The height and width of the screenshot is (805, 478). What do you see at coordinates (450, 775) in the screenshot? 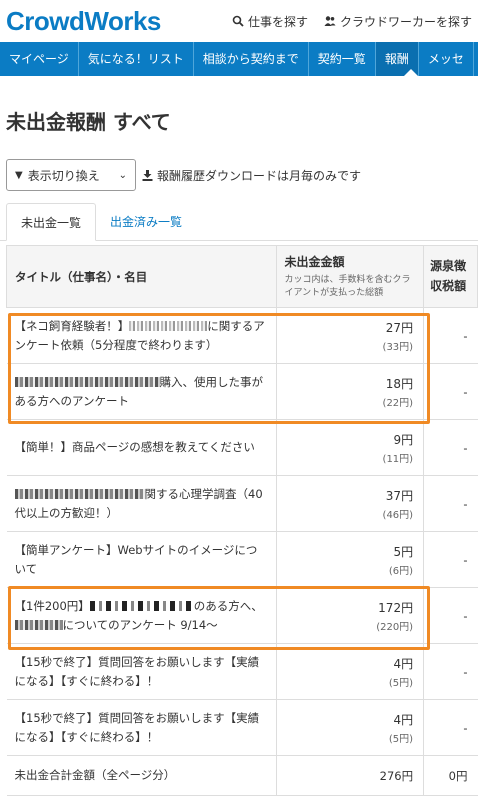
I see `total-tax: 0円` at bounding box center [450, 775].